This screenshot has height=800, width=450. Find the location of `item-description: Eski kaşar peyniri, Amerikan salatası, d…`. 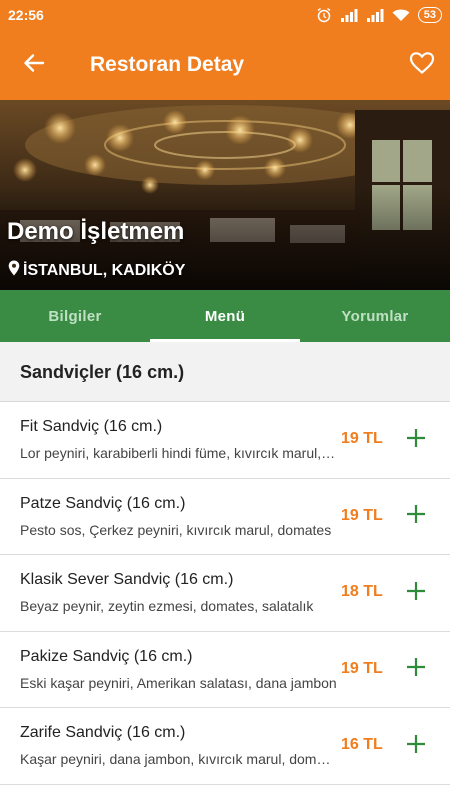

item-description: Eski kaşar peyniri, Amerikan salatası, d… is located at coordinates (178, 682).